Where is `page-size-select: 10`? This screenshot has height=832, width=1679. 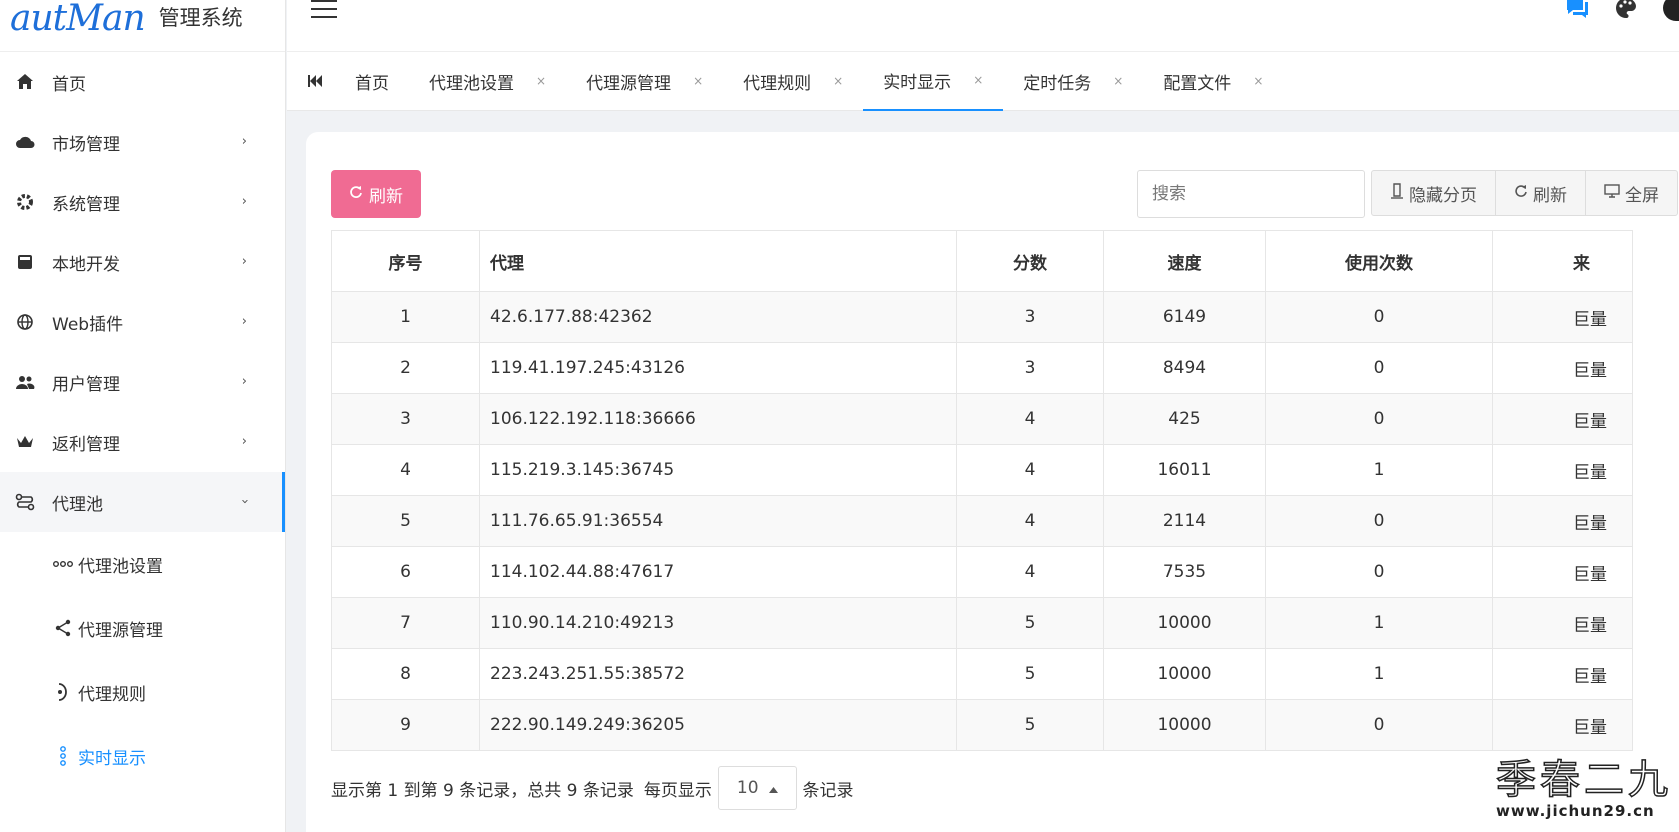
page-size-select: 10 is located at coordinates (757, 788).